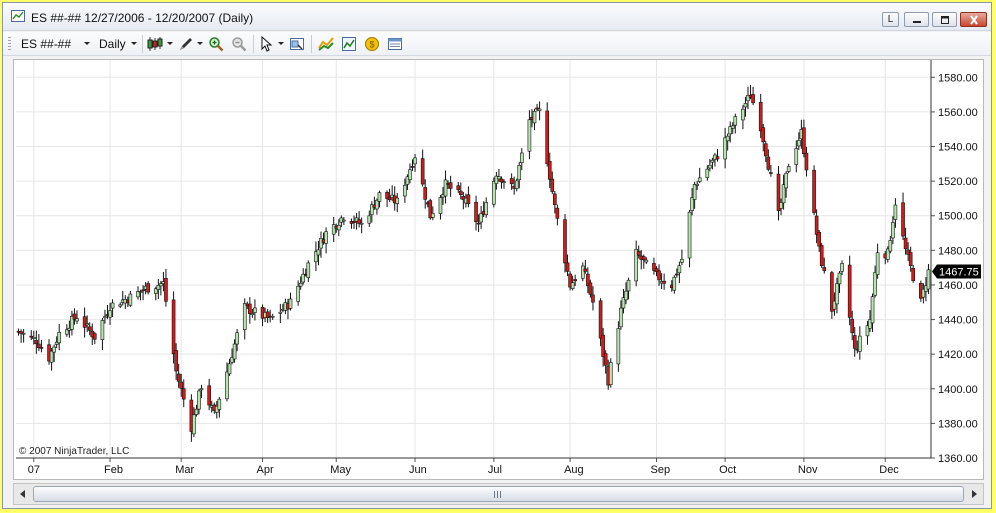 Image resolution: width=996 pixels, height=513 pixels. Describe the element at coordinates (958, 390) in the screenshot. I see `y-tick-label: 1400.00` at that location.